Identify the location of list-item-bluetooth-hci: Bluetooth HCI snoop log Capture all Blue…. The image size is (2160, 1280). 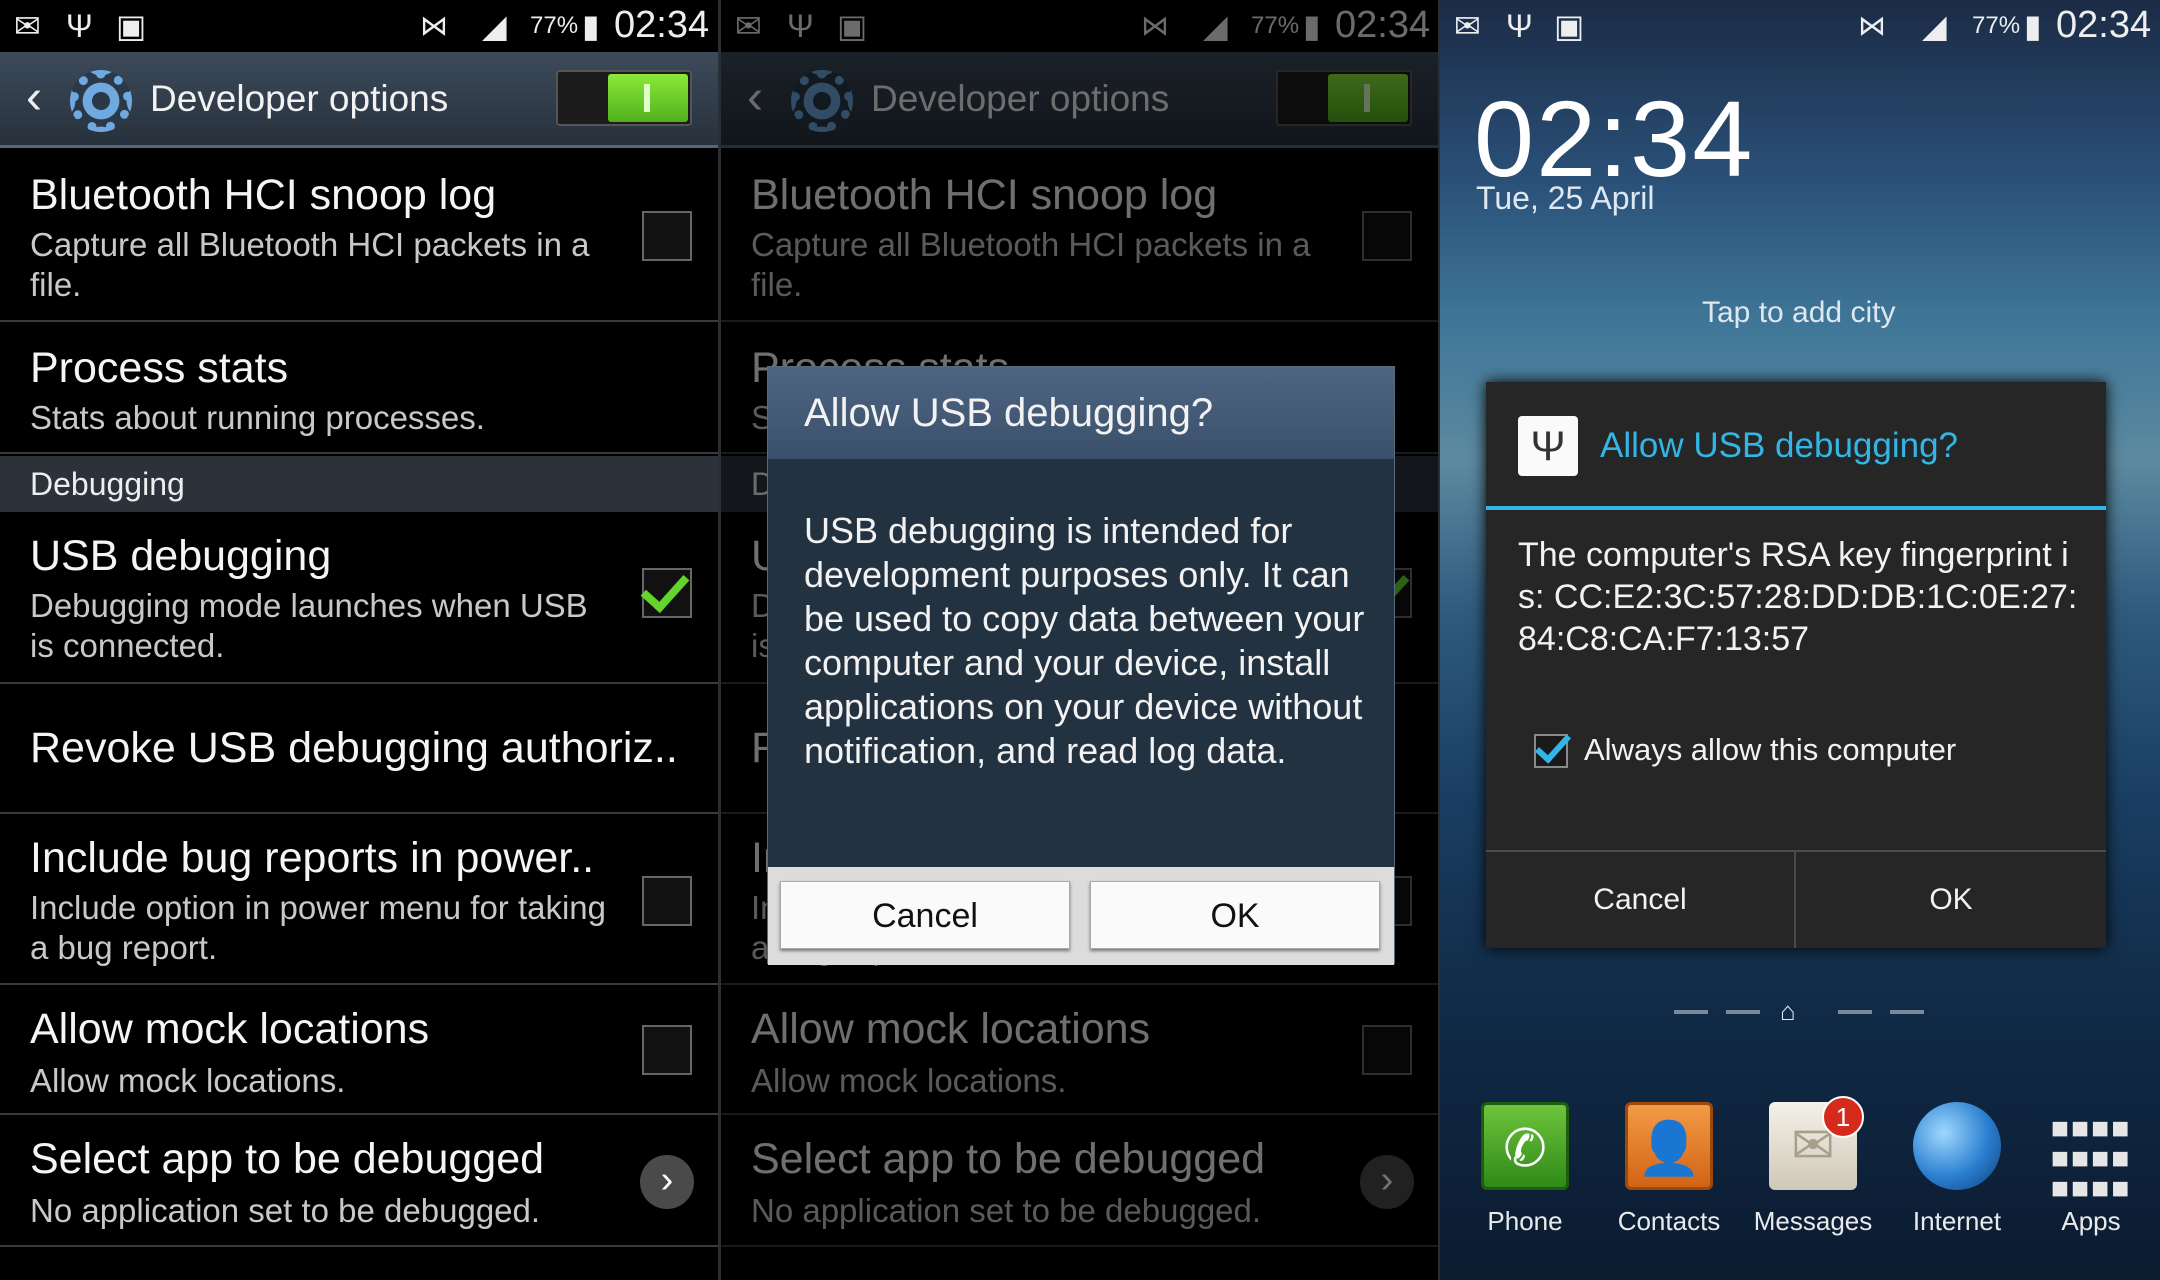
(359, 236).